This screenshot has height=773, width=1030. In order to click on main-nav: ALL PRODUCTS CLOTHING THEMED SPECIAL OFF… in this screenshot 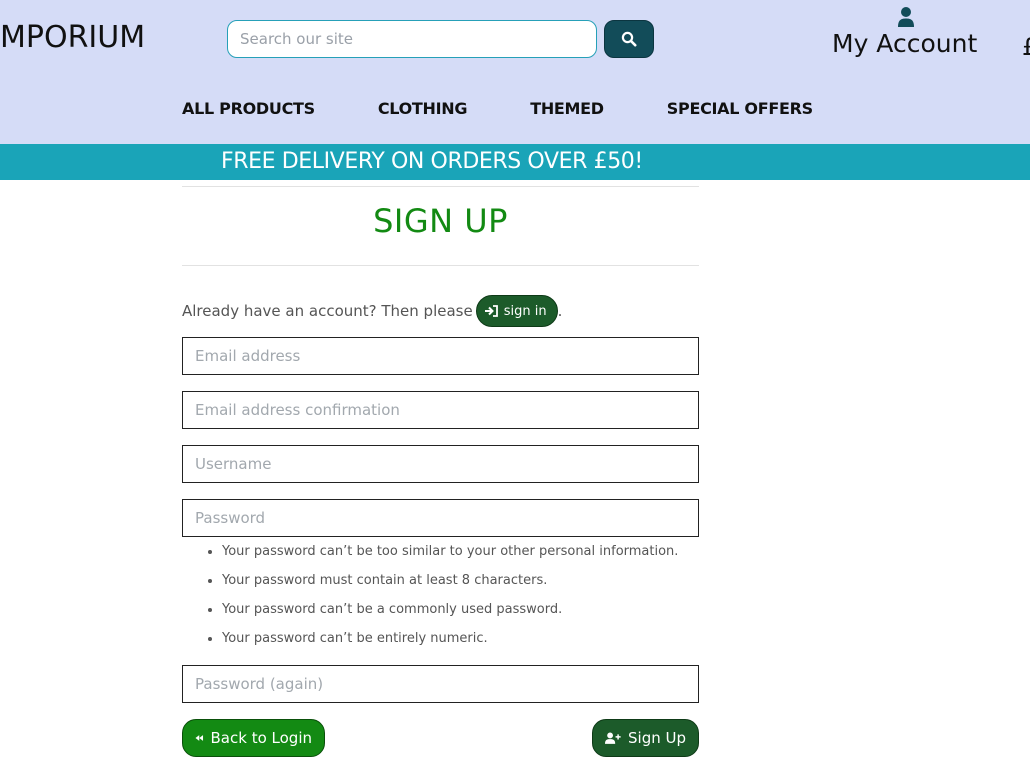, I will do `click(529, 108)`.